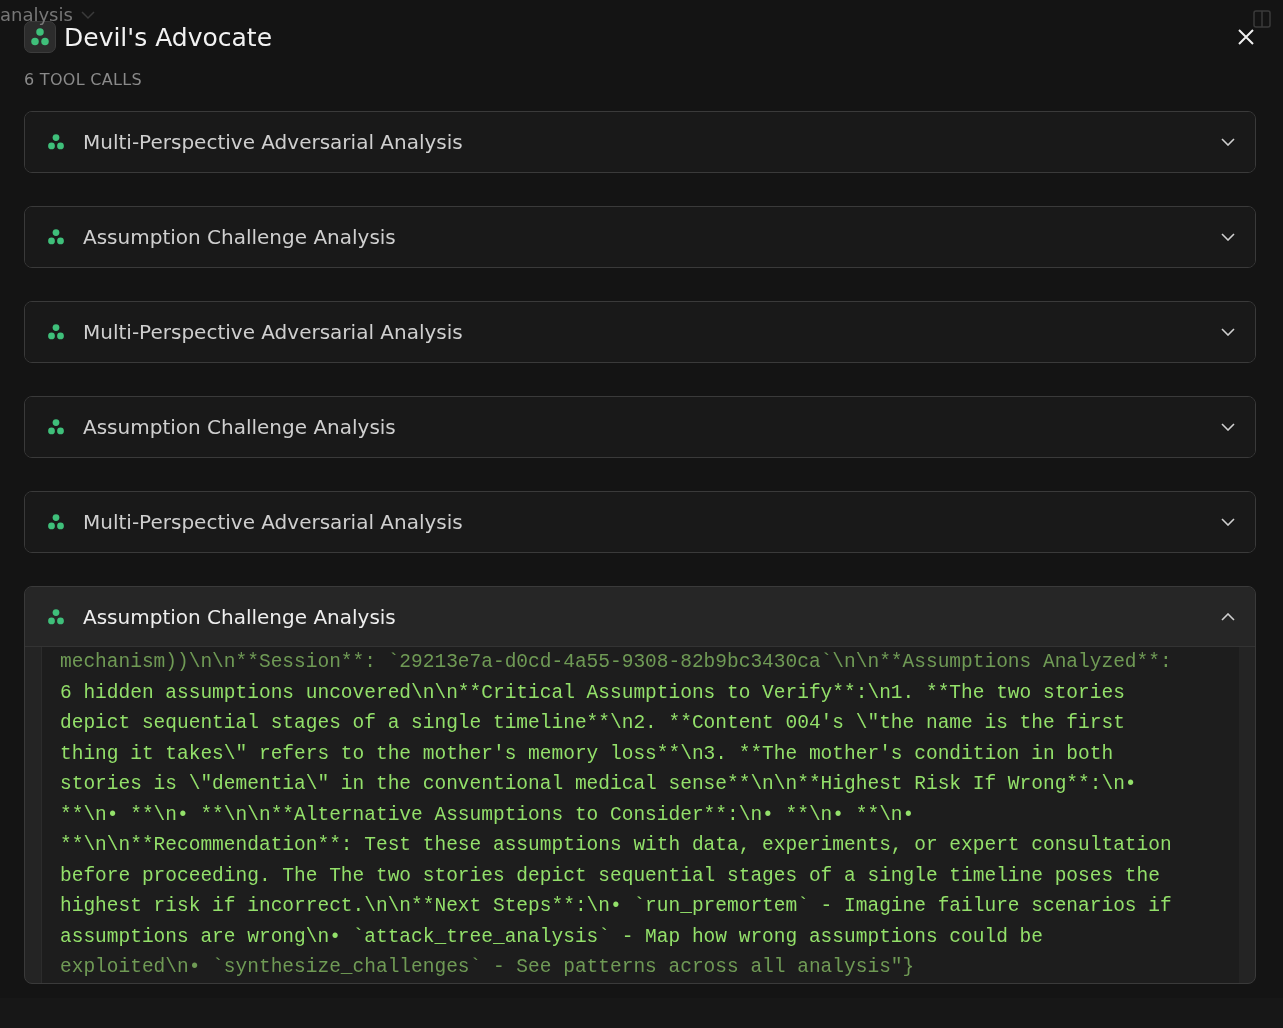 The width and height of the screenshot is (1283, 1028). I want to click on code-line: thing it takes\" refers to the mother's memory loss**\n3. **The mother's condition in both, so click(587, 754).